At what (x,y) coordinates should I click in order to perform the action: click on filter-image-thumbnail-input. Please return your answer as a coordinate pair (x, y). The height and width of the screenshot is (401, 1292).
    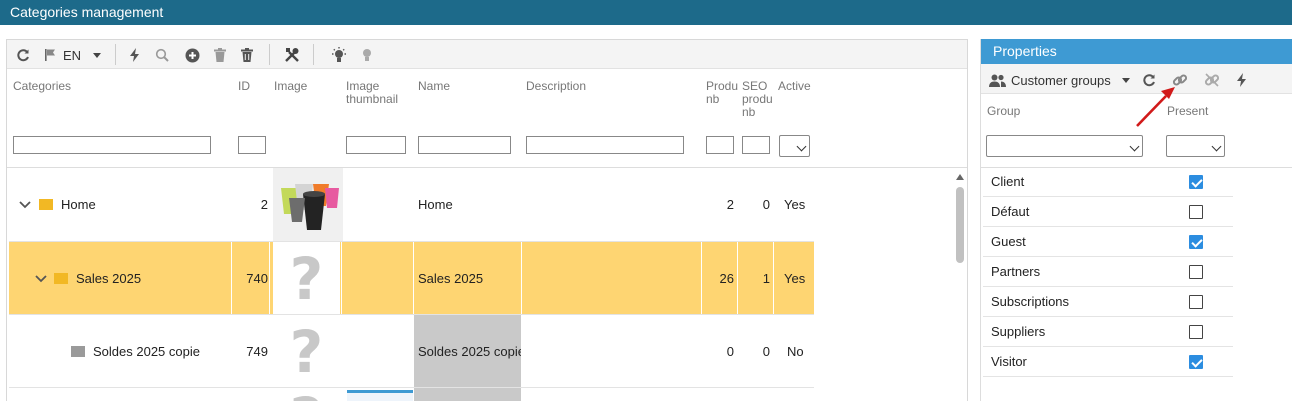
    Looking at the image, I should click on (376, 145).